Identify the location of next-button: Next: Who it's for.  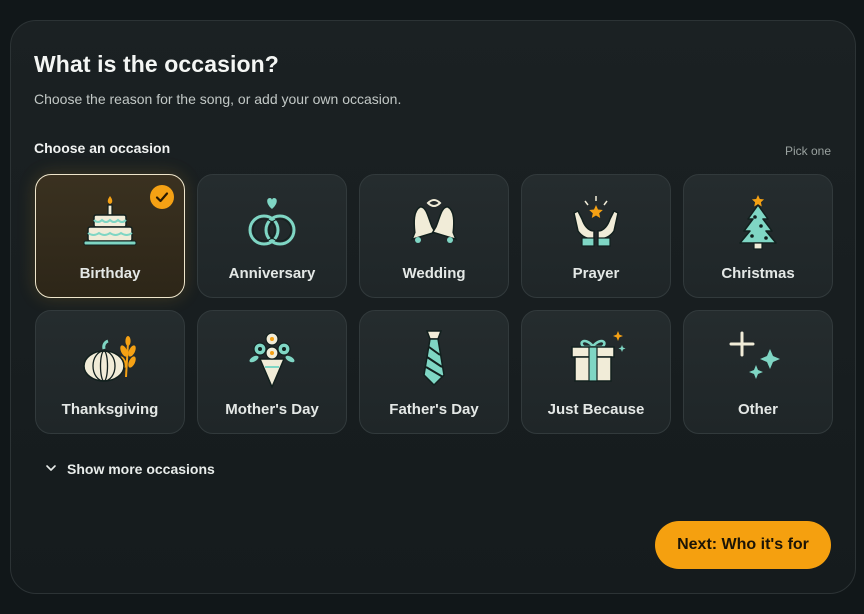
(743, 545).